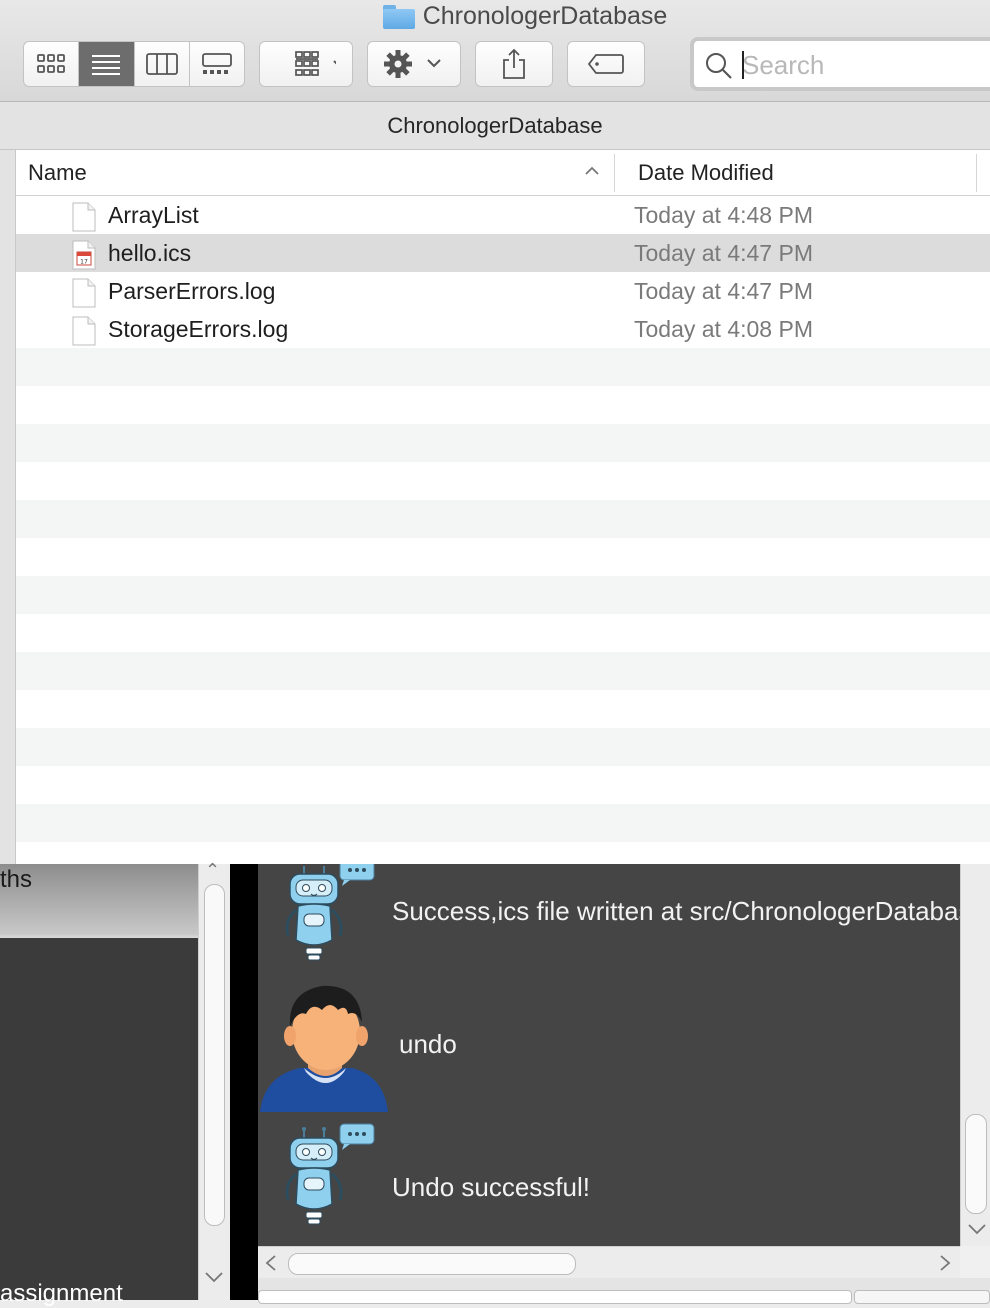 The height and width of the screenshot is (1308, 990). What do you see at coordinates (84, 262) in the screenshot?
I see `svg-text: 17` at bounding box center [84, 262].